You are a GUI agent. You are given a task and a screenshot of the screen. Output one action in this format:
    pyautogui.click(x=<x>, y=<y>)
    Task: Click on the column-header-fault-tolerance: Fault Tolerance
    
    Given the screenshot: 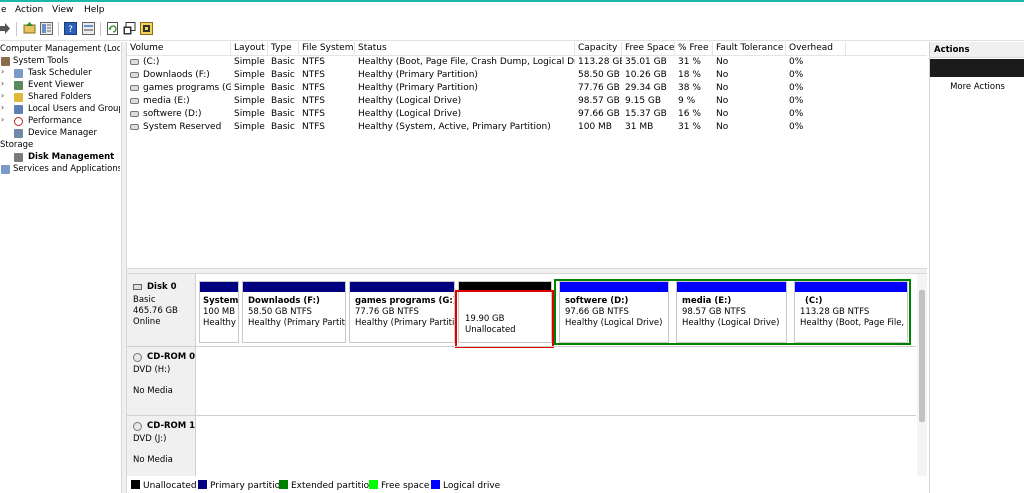 What is the action you would take?
    pyautogui.click(x=749, y=48)
    